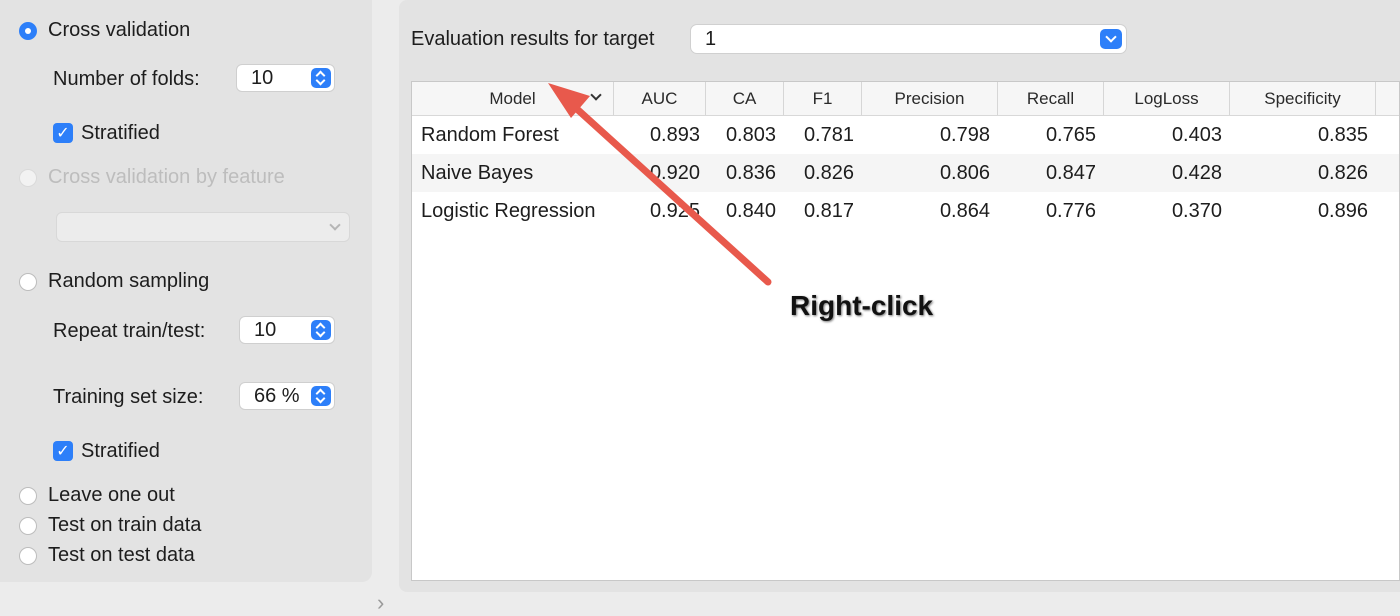 Image resolution: width=1400 pixels, height=616 pixels. I want to click on cell-ca: 0.840, so click(750, 211).